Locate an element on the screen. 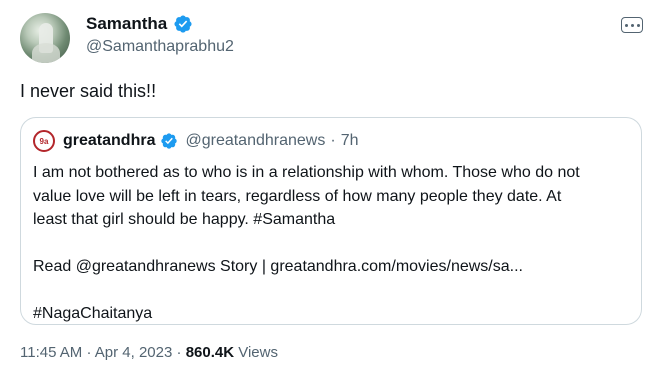  author-name-row: Samantha is located at coordinates (139, 24).